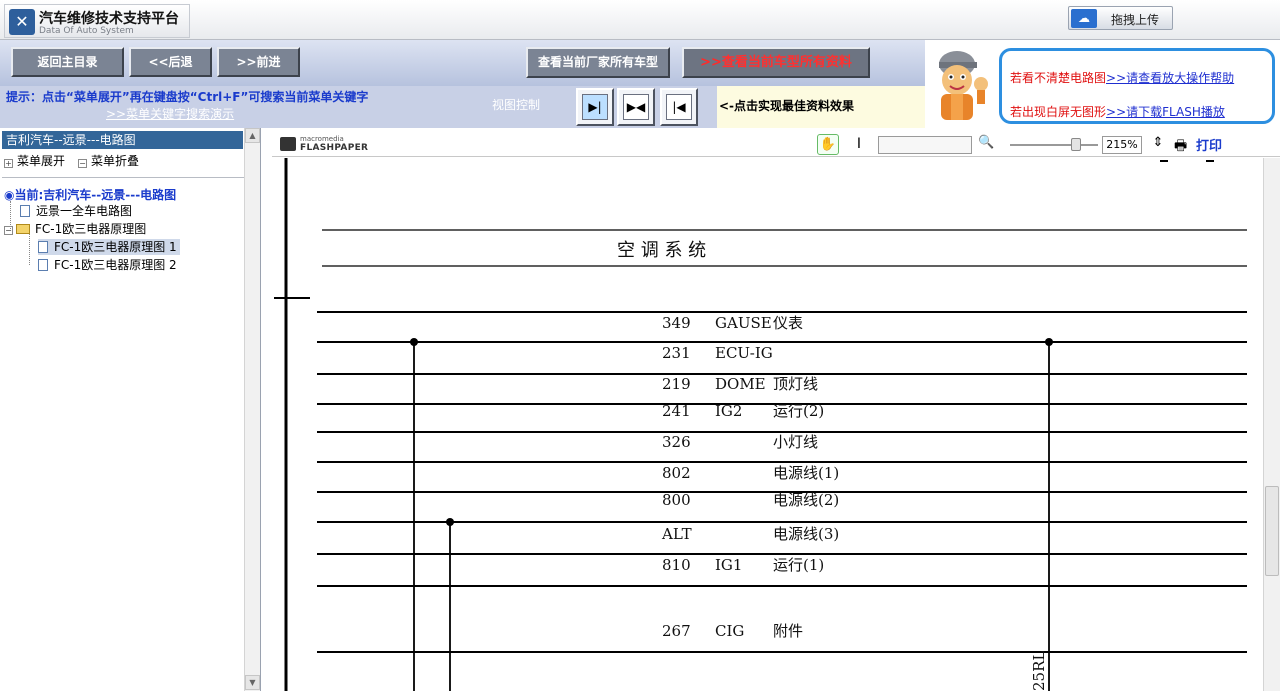 Image resolution: width=1280 pixels, height=691 pixels. I want to click on view-hint-box: <-点击实现最佳资料效果, so click(821, 107).